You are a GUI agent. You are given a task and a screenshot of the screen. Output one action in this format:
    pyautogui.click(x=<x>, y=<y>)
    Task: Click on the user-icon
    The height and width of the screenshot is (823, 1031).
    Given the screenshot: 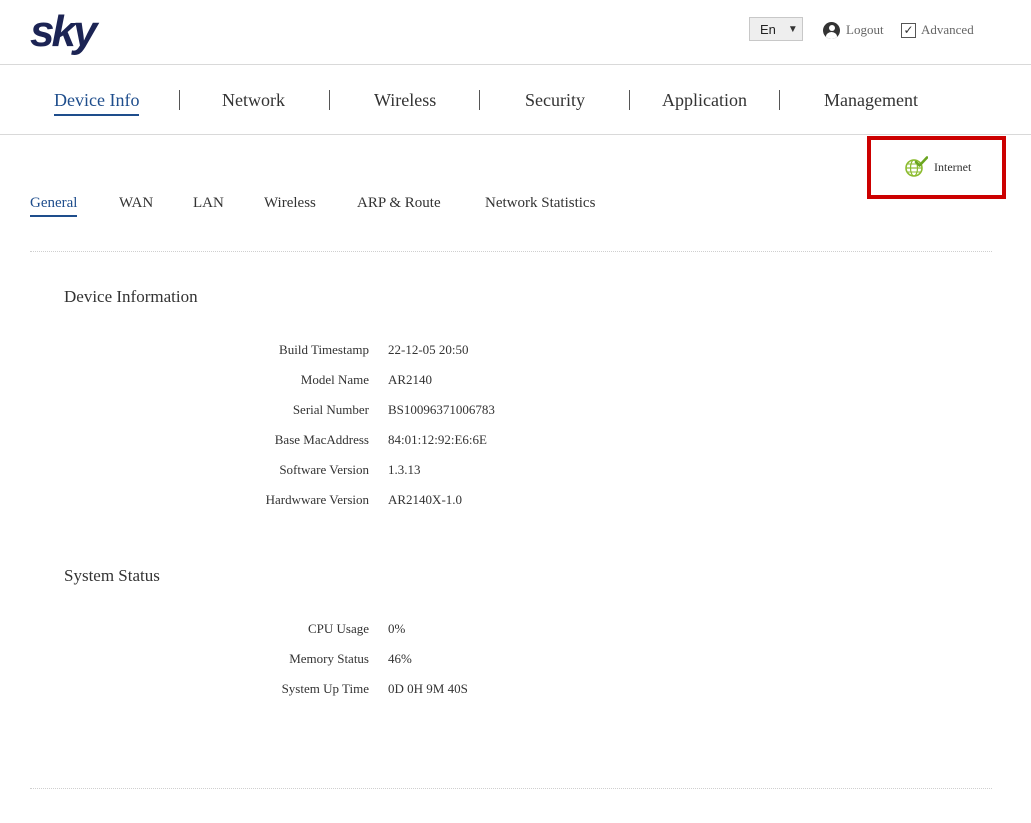 What is the action you would take?
    pyautogui.click(x=831, y=30)
    